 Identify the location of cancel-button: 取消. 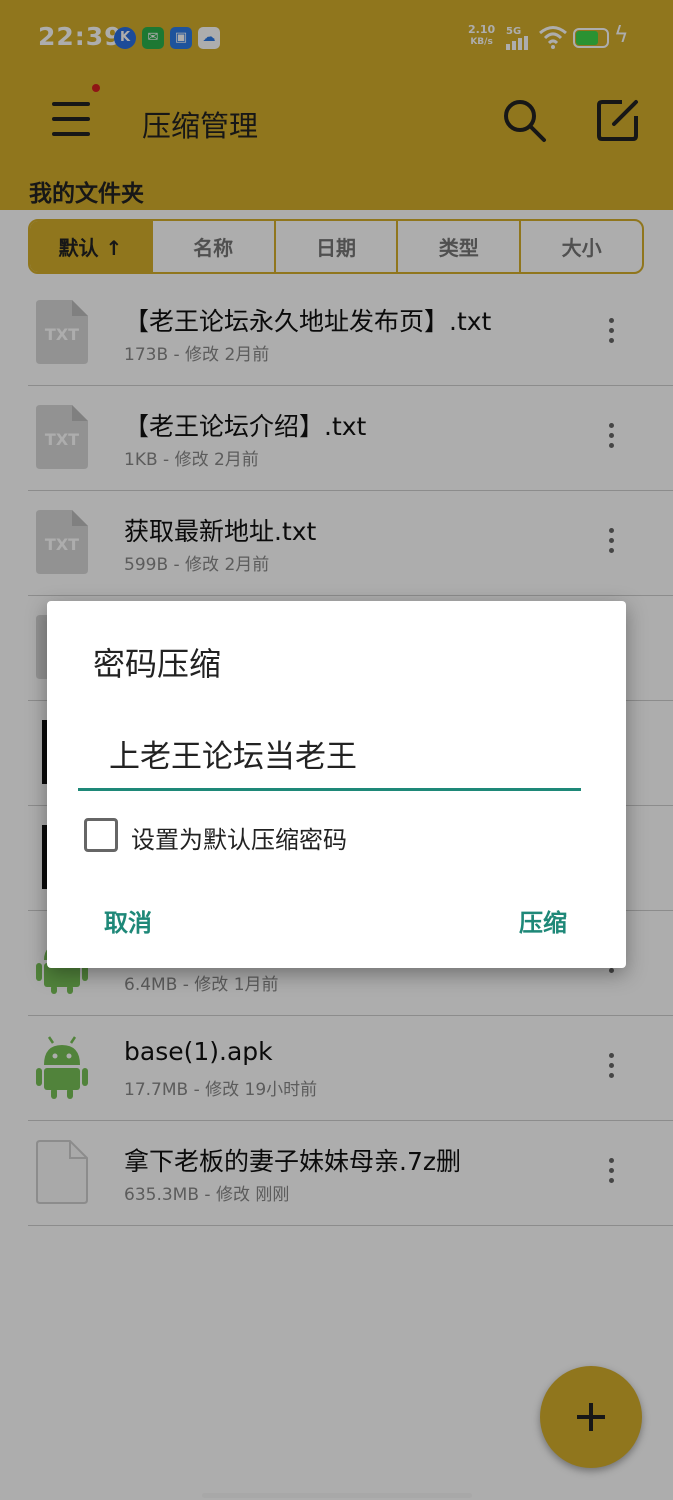
(128, 920).